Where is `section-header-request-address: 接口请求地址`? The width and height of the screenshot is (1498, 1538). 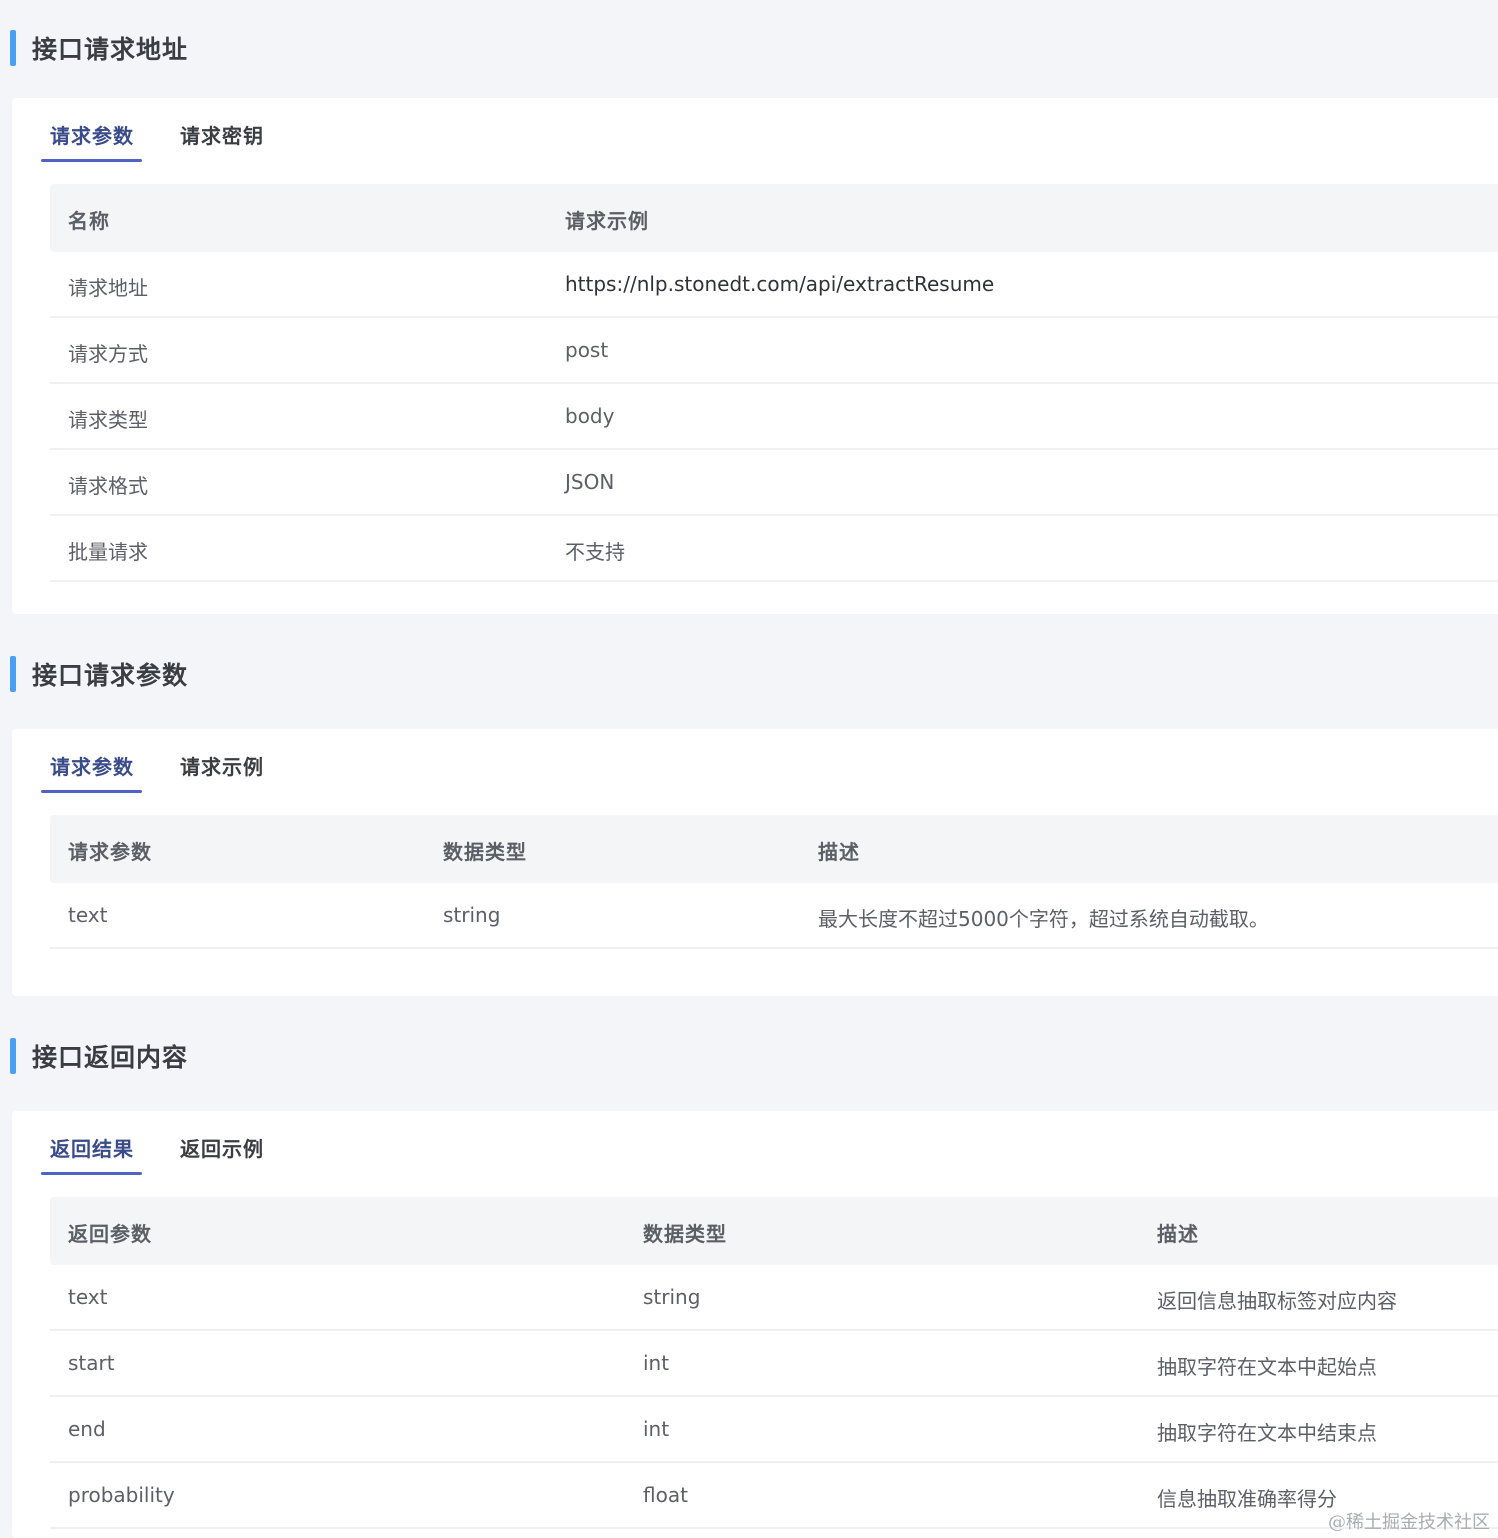 section-header-request-address: 接口请求地址 is located at coordinates (749, 48).